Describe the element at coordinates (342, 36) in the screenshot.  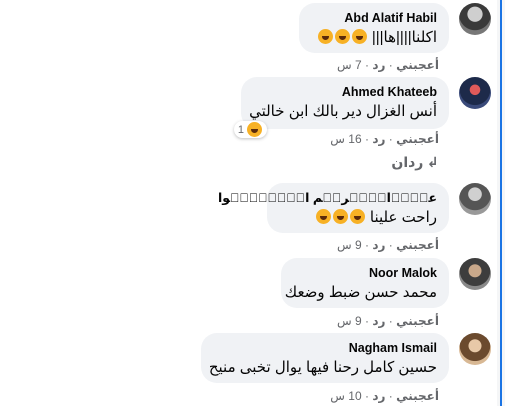
I see `crying-emoji-icon` at that location.